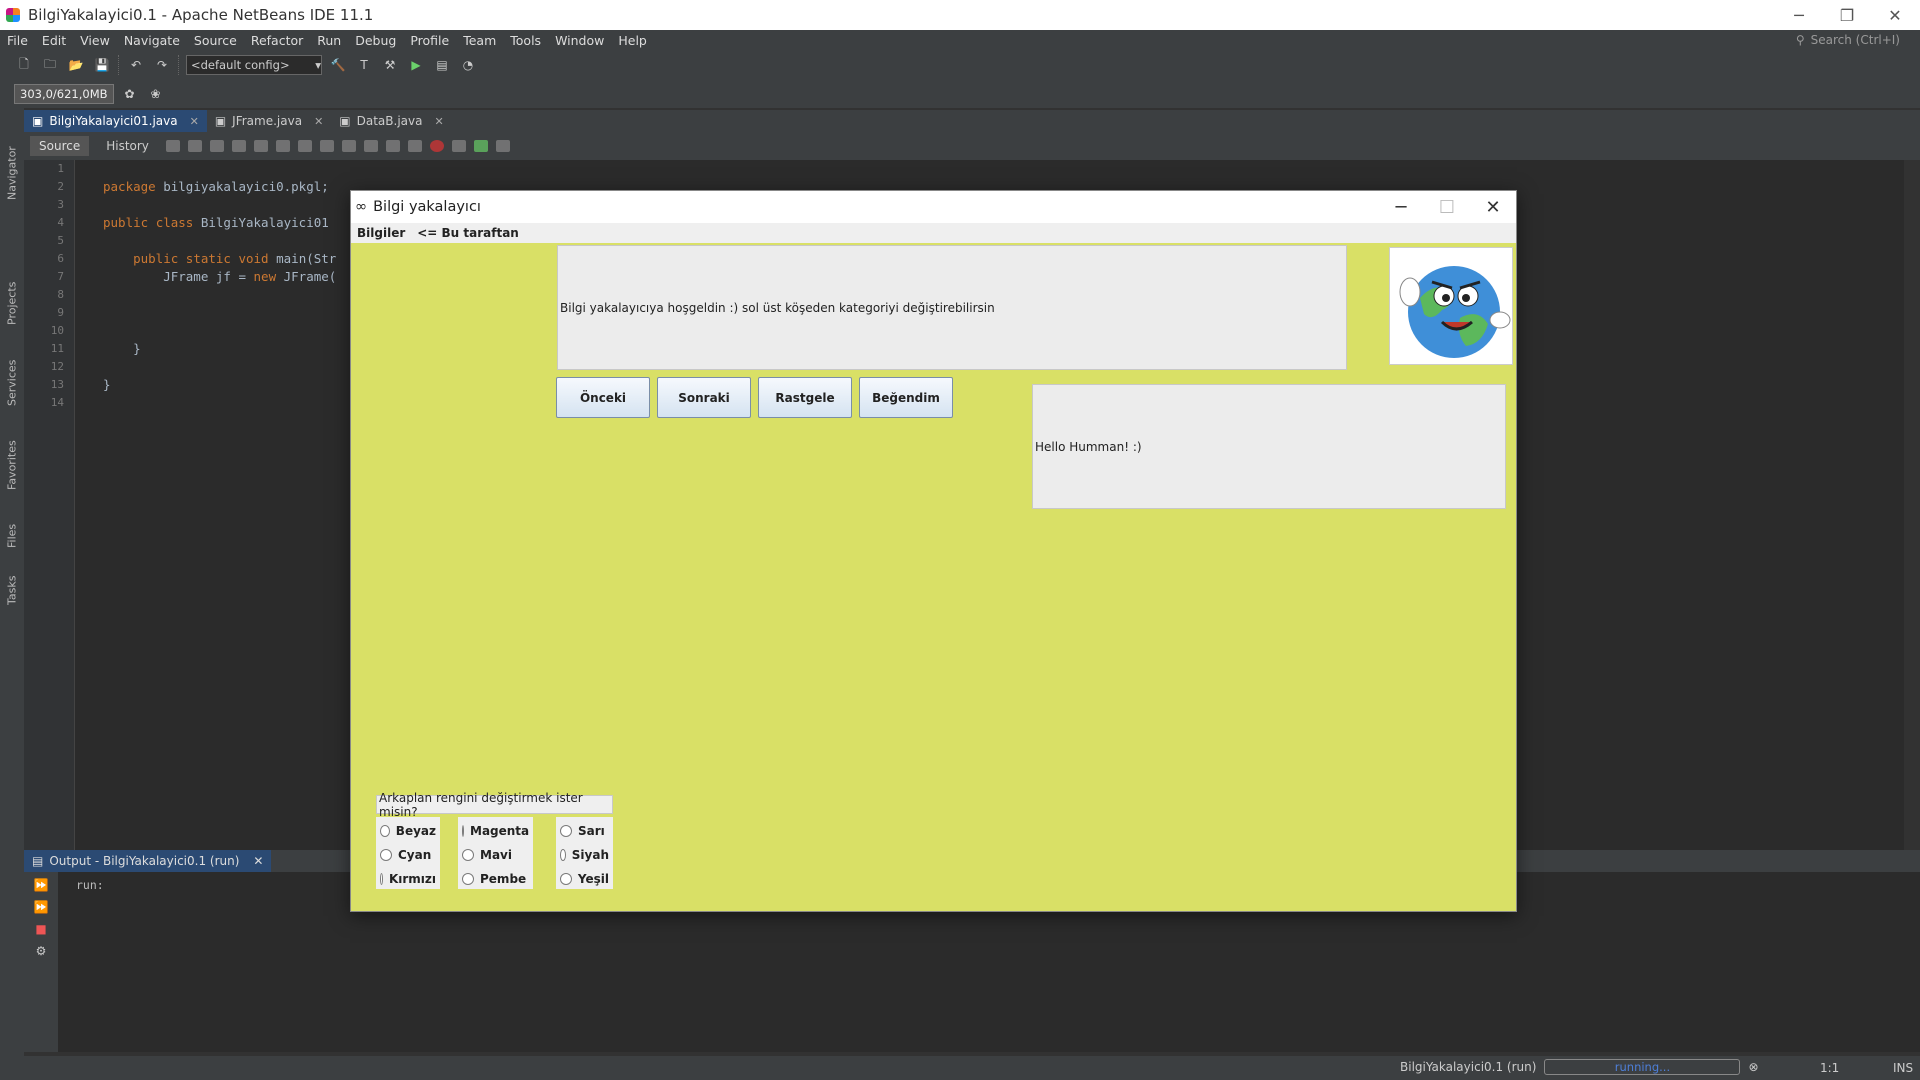 The image size is (1920, 1080). What do you see at coordinates (304, 146) in the screenshot?
I see `toggle-highlight-icon` at bounding box center [304, 146].